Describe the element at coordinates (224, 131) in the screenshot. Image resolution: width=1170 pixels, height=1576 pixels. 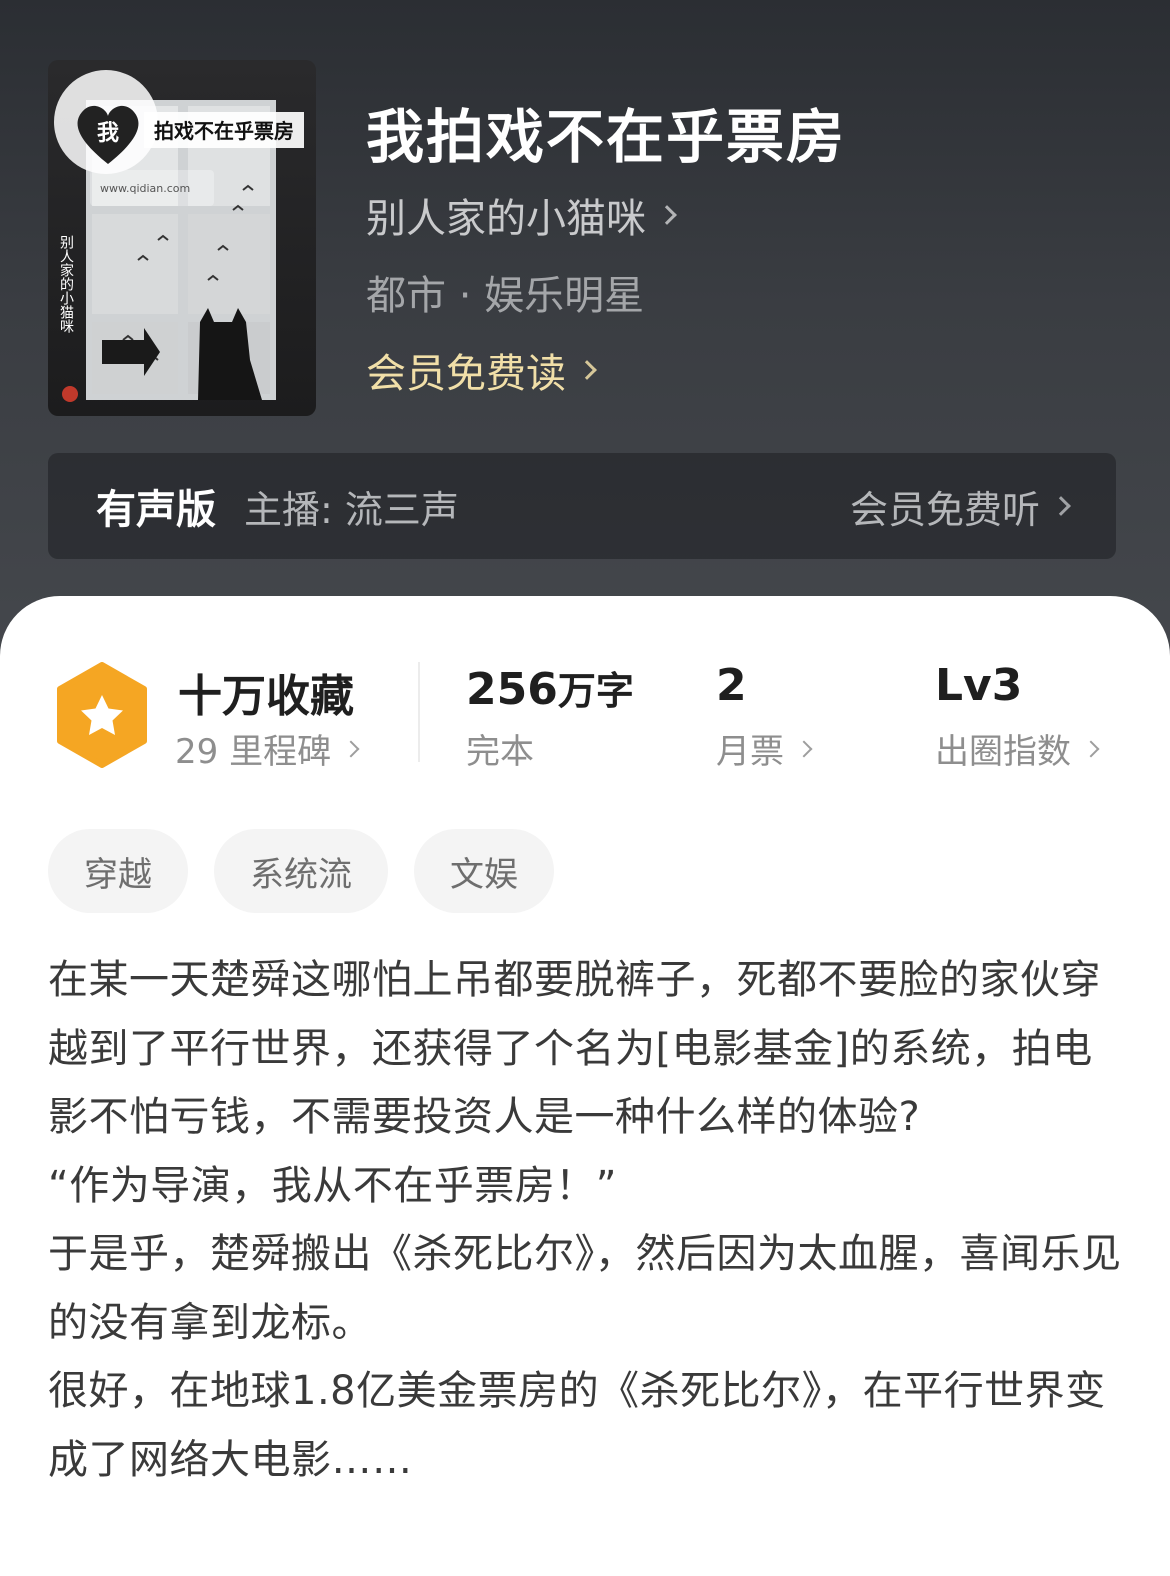
I see `cover-title: 拍戏不在乎票房` at that location.